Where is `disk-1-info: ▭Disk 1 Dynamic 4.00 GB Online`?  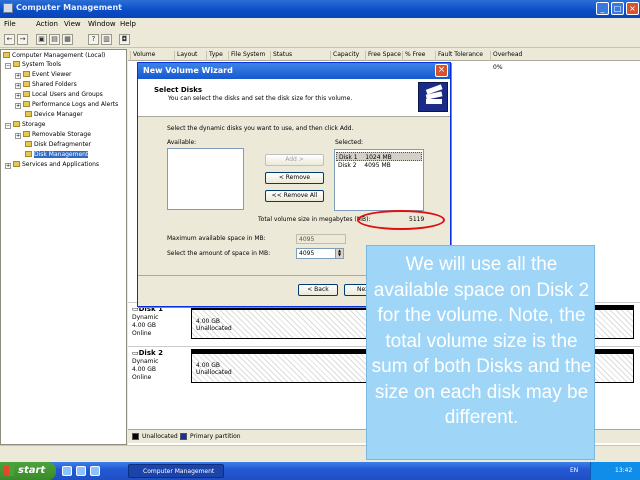 disk-1-info: ▭Disk 1 Dynamic 4.00 GB Online is located at coordinates (147, 321).